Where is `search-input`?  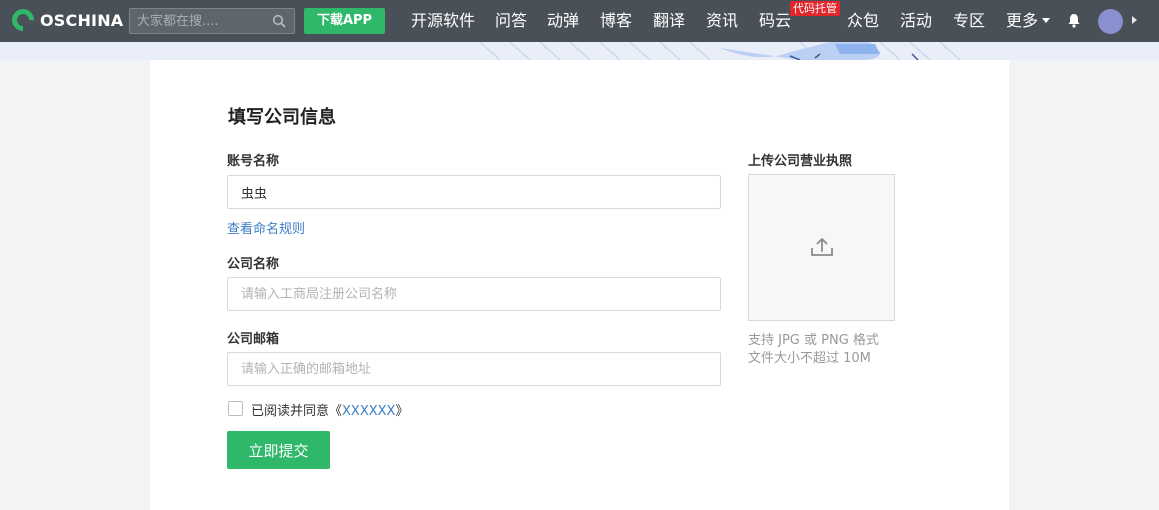
search-input is located at coordinates (200, 21).